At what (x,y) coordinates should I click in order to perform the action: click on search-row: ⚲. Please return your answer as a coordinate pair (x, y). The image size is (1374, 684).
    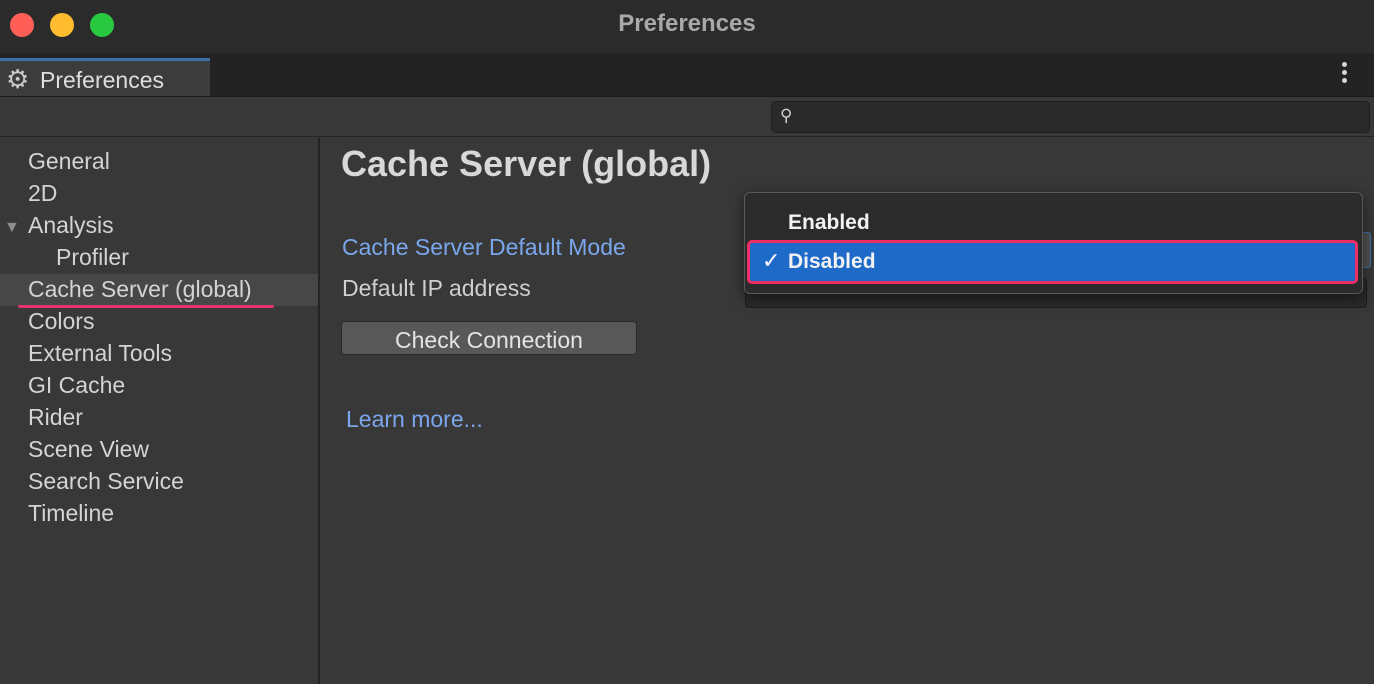
    Looking at the image, I should click on (687, 117).